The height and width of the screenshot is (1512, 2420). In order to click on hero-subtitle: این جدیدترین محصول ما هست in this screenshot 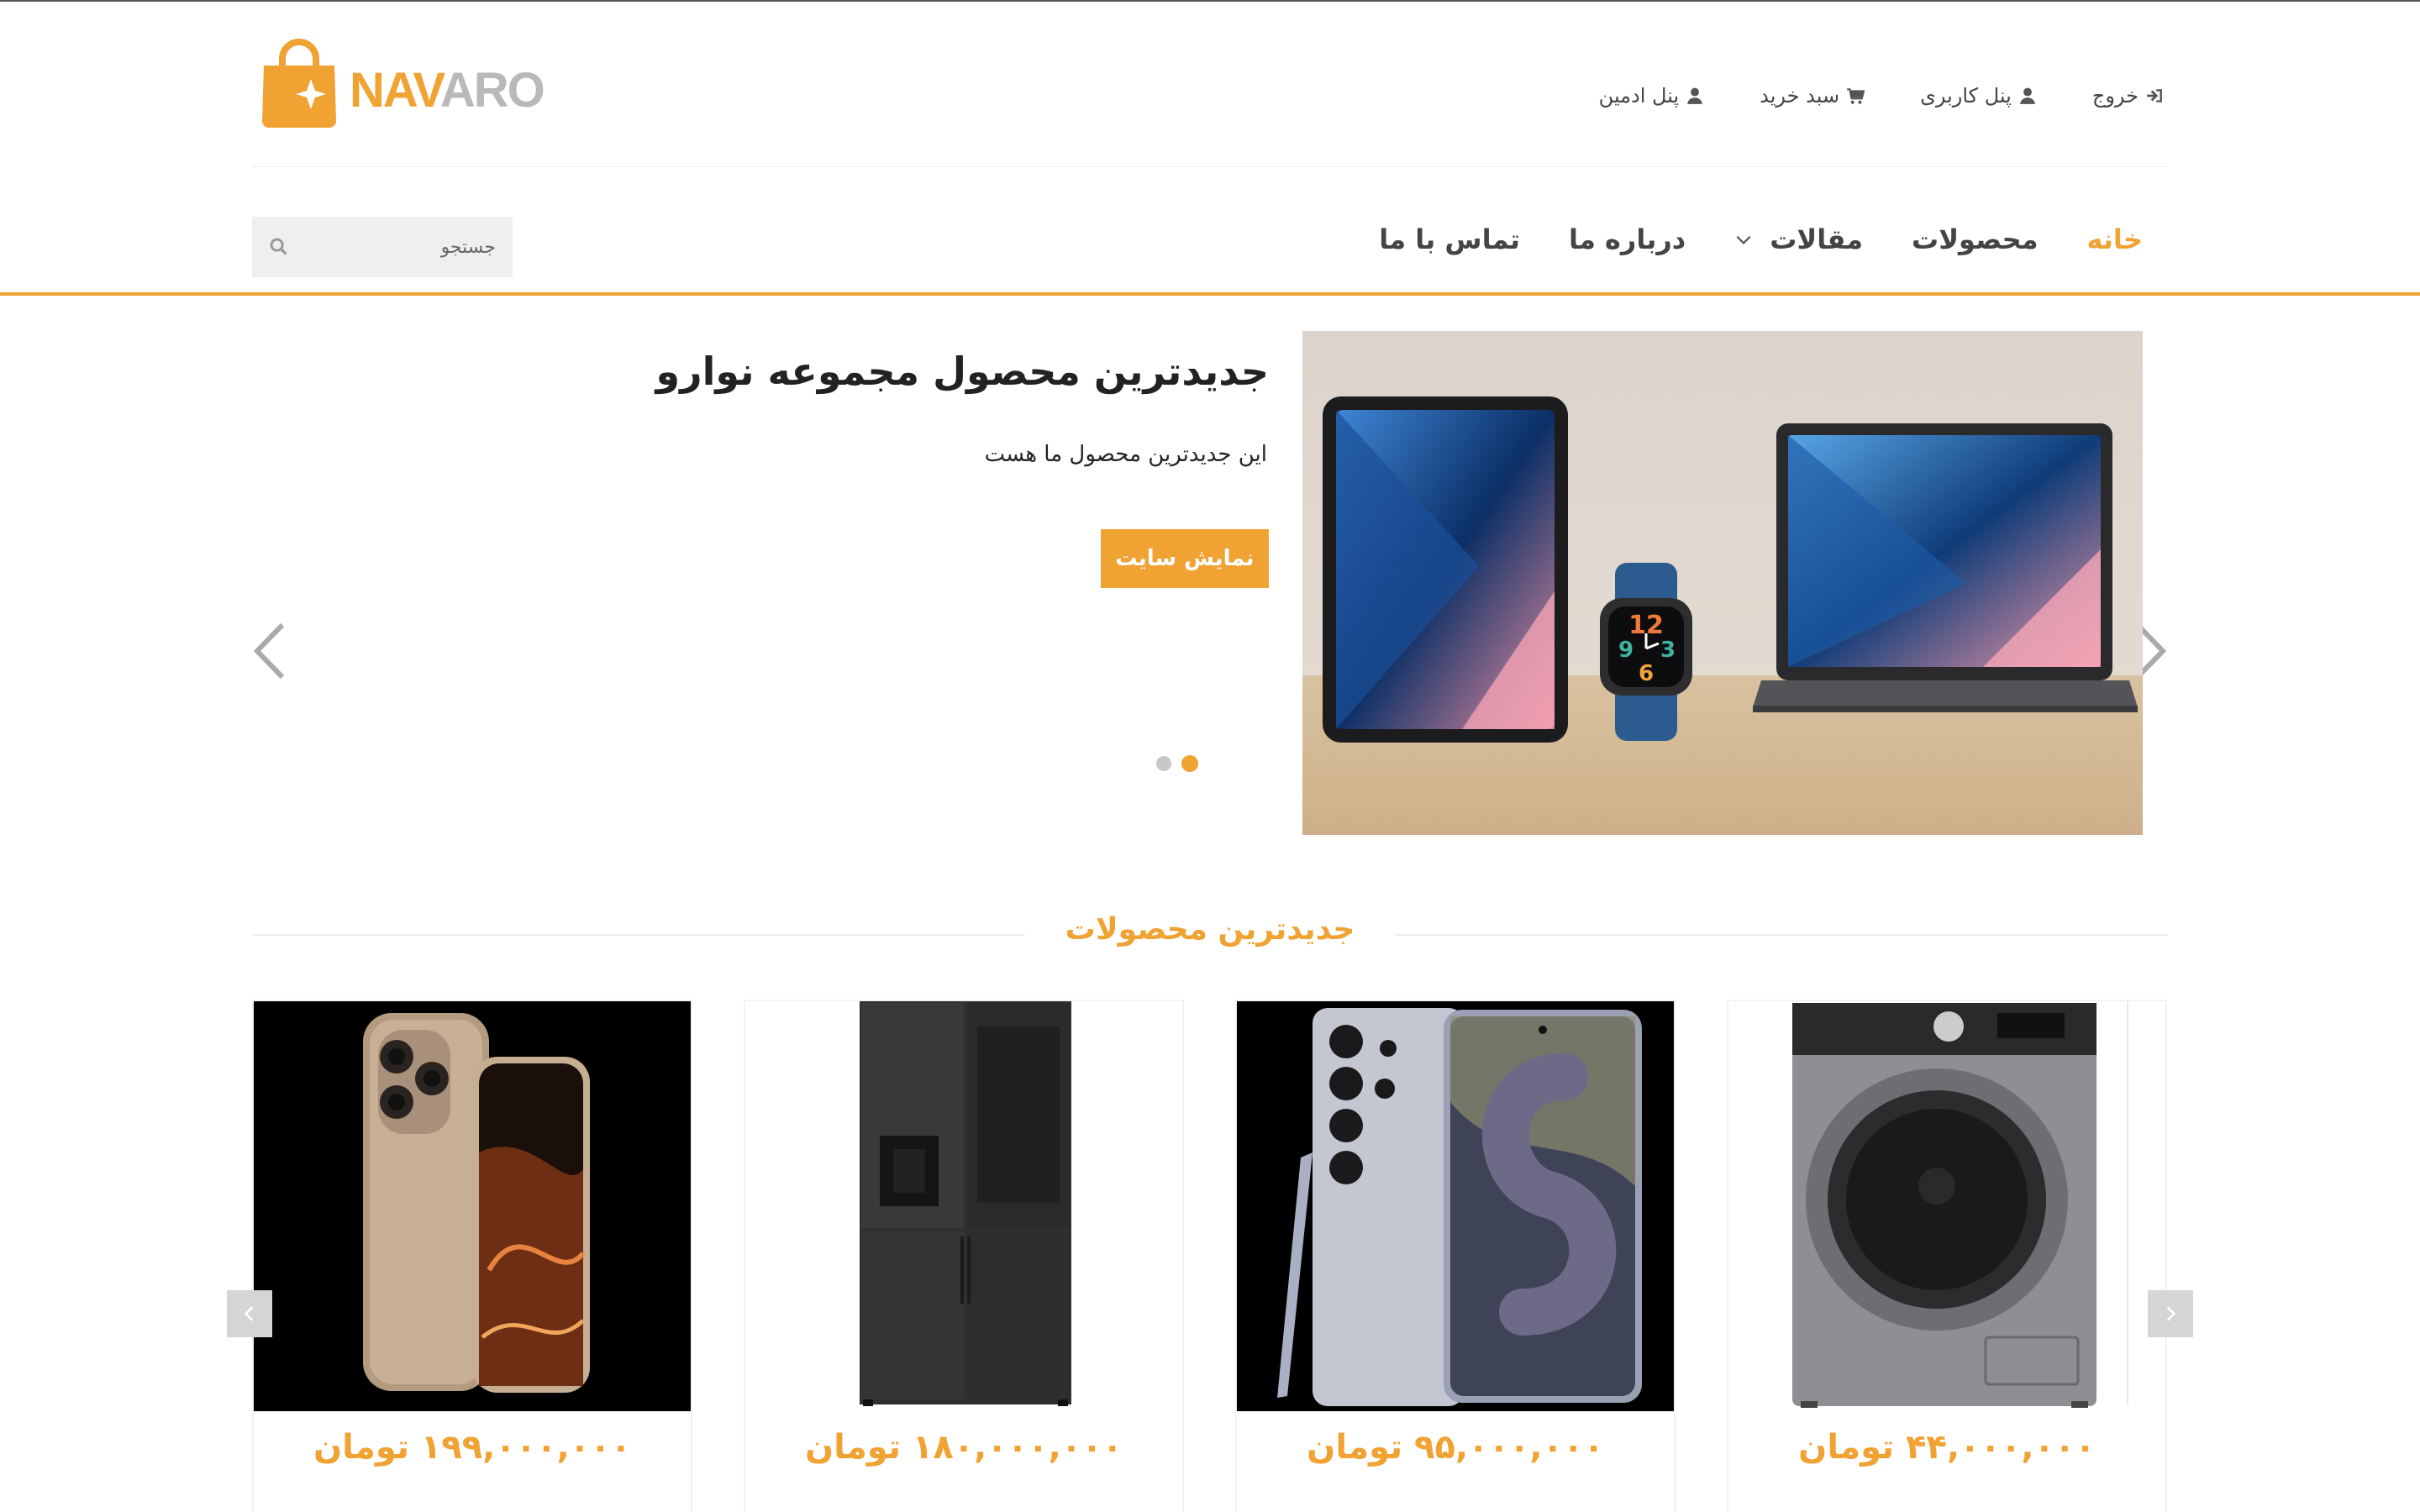, I will do `click(1125, 454)`.